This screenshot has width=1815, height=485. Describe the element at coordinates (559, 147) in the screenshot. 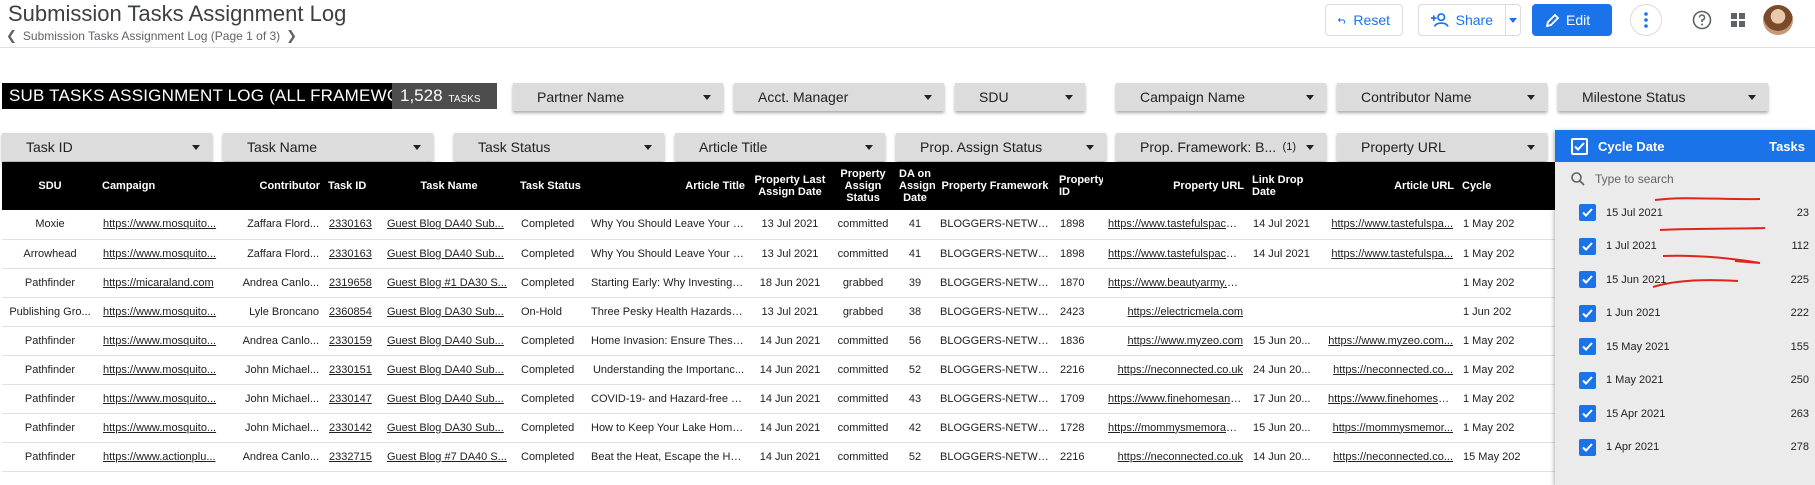

I see `filter-task-status: Task Status` at that location.